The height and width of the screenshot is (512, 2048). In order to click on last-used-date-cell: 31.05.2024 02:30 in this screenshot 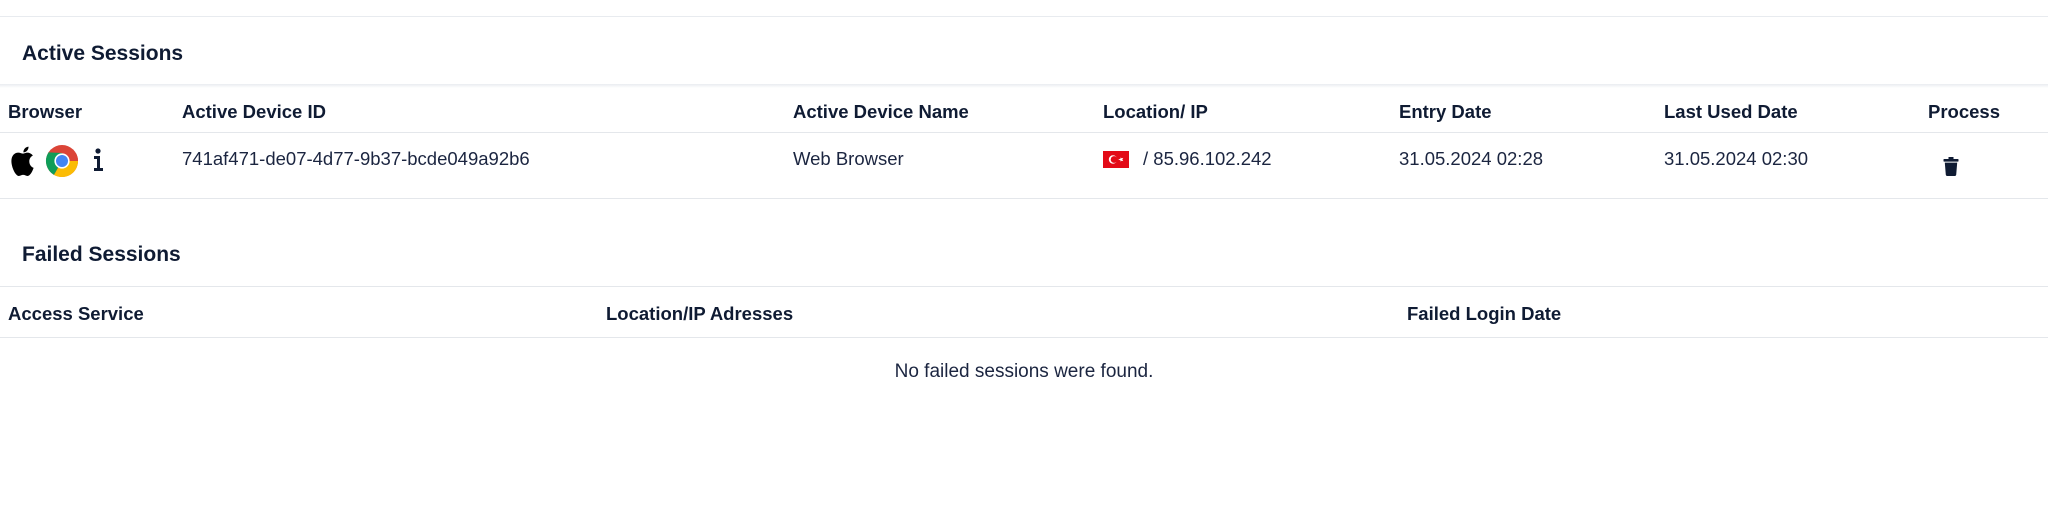, I will do `click(1736, 158)`.